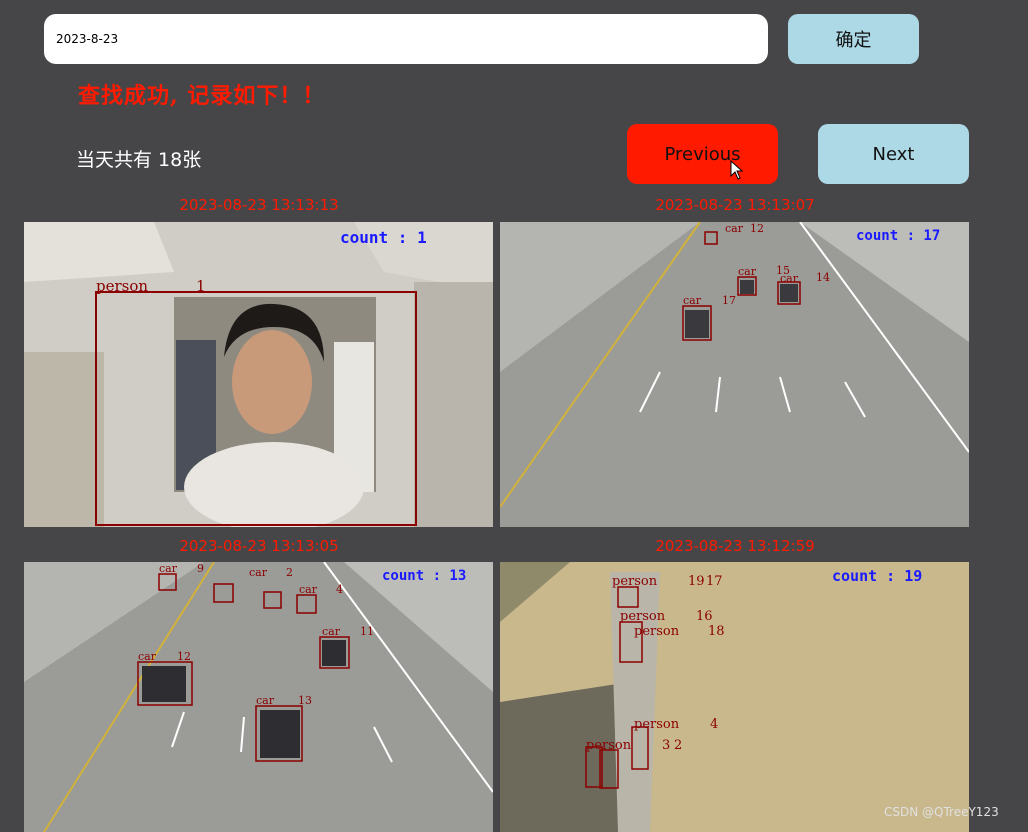 Image resolution: width=1028 pixels, height=832 pixels. Describe the element at coordinates (424, 576) in the screenshot. I see `frame-count-label: count : 13` at that location.